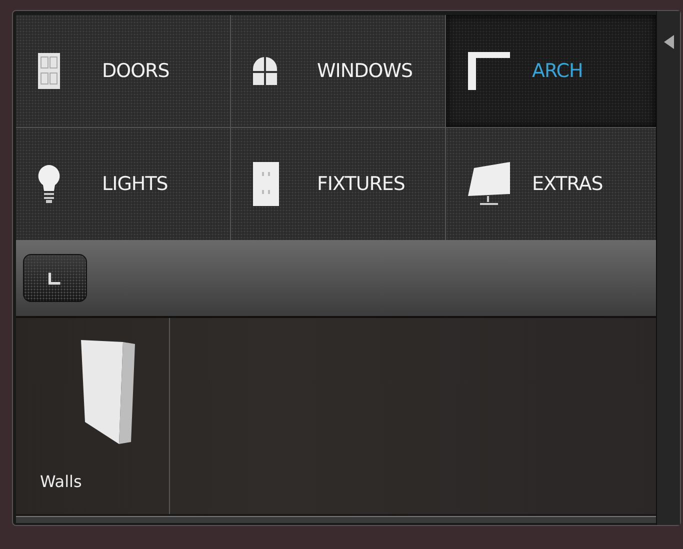  I want to click on category-tab: FIXTURES, so click(338, 184).